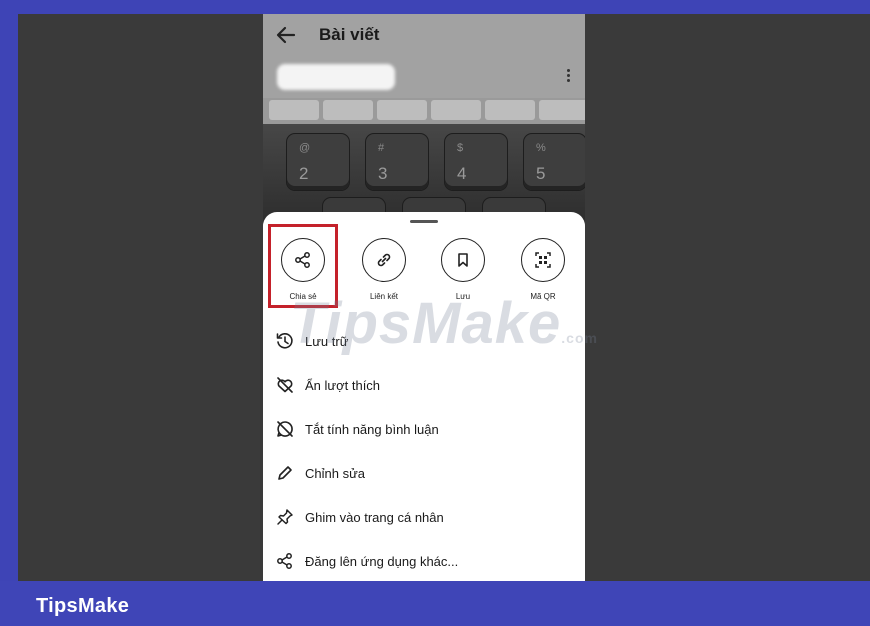 The width and height of the screenshot is (870, 626). I want to click on page-title: Bài viết, so click(349, 34).